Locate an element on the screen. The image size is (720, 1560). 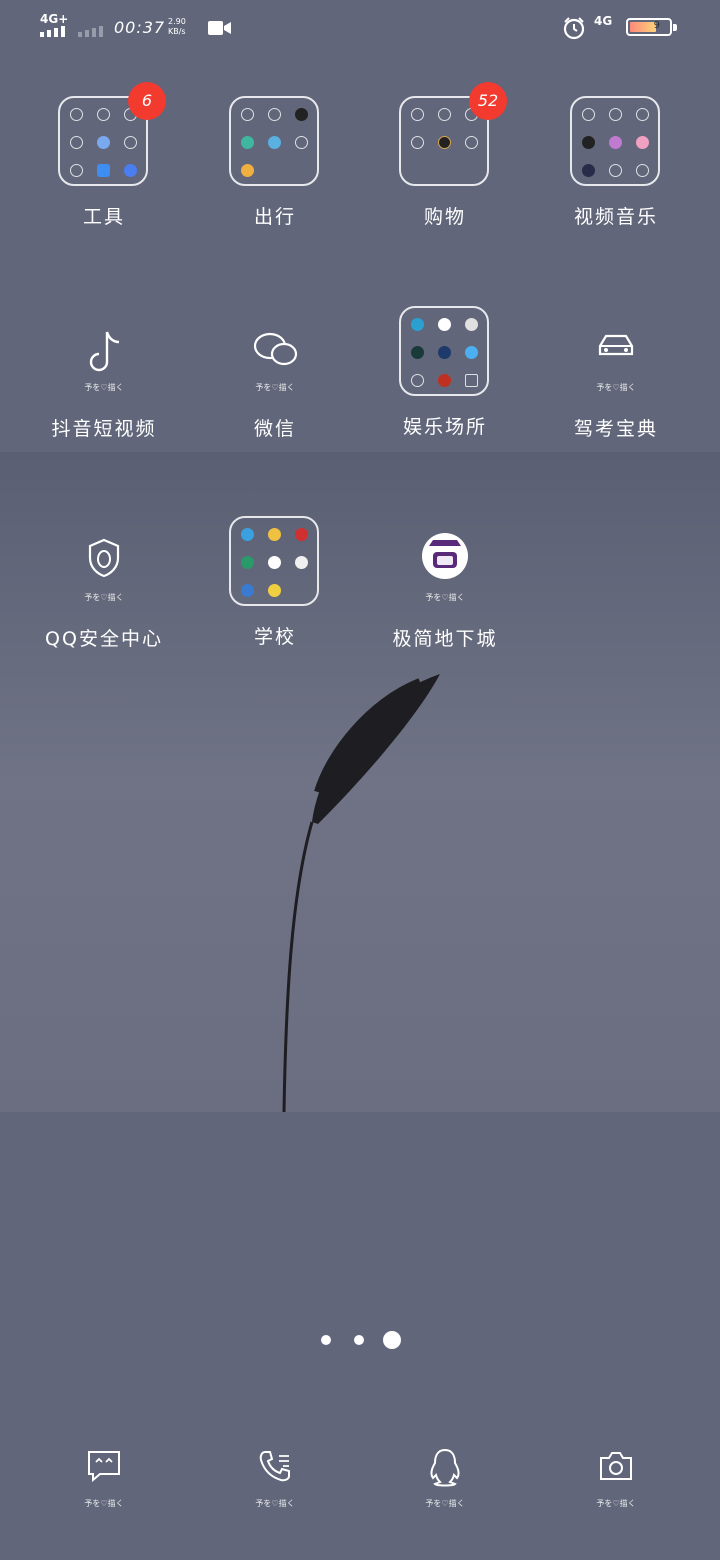
app-jiakao: 予を♡描く 驾考宝典 is located at coordinates (616, 386).